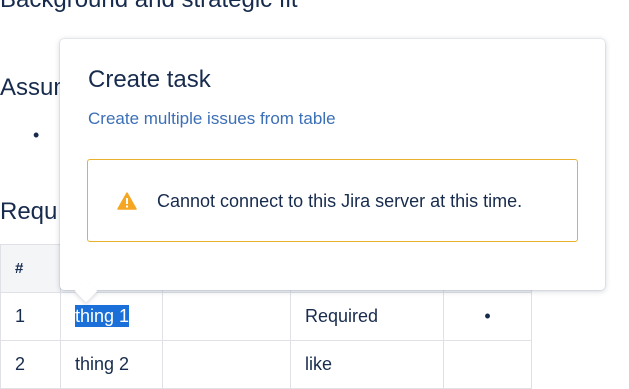  What do you see at coordinates (149, 79) in the screenshot?
I see `popup-title: Create task` at bounding box center [149, 79].